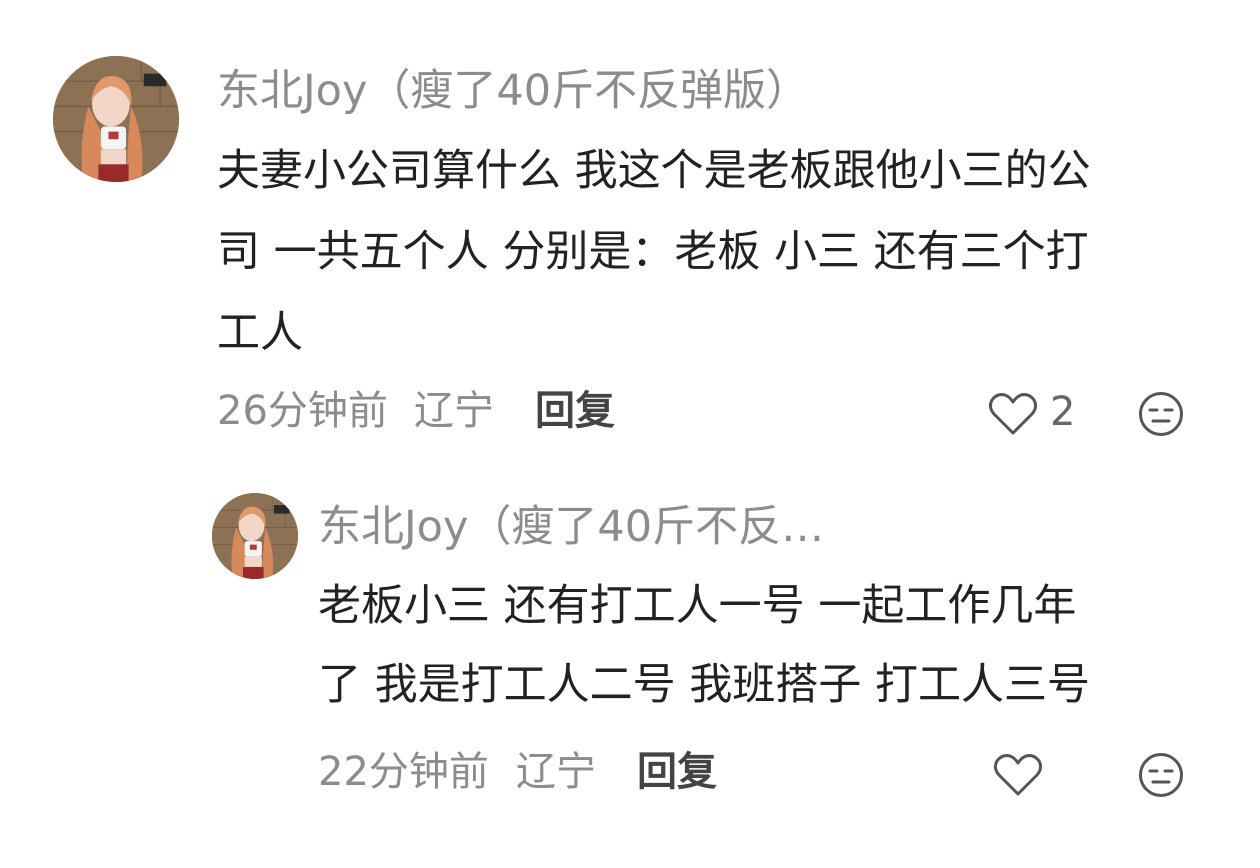 The width and height of the screenshot is (1260, 868). Describe the element at coordinates (556, 772) in the screenshot. I see `reply-location: 辽宁` at that location.